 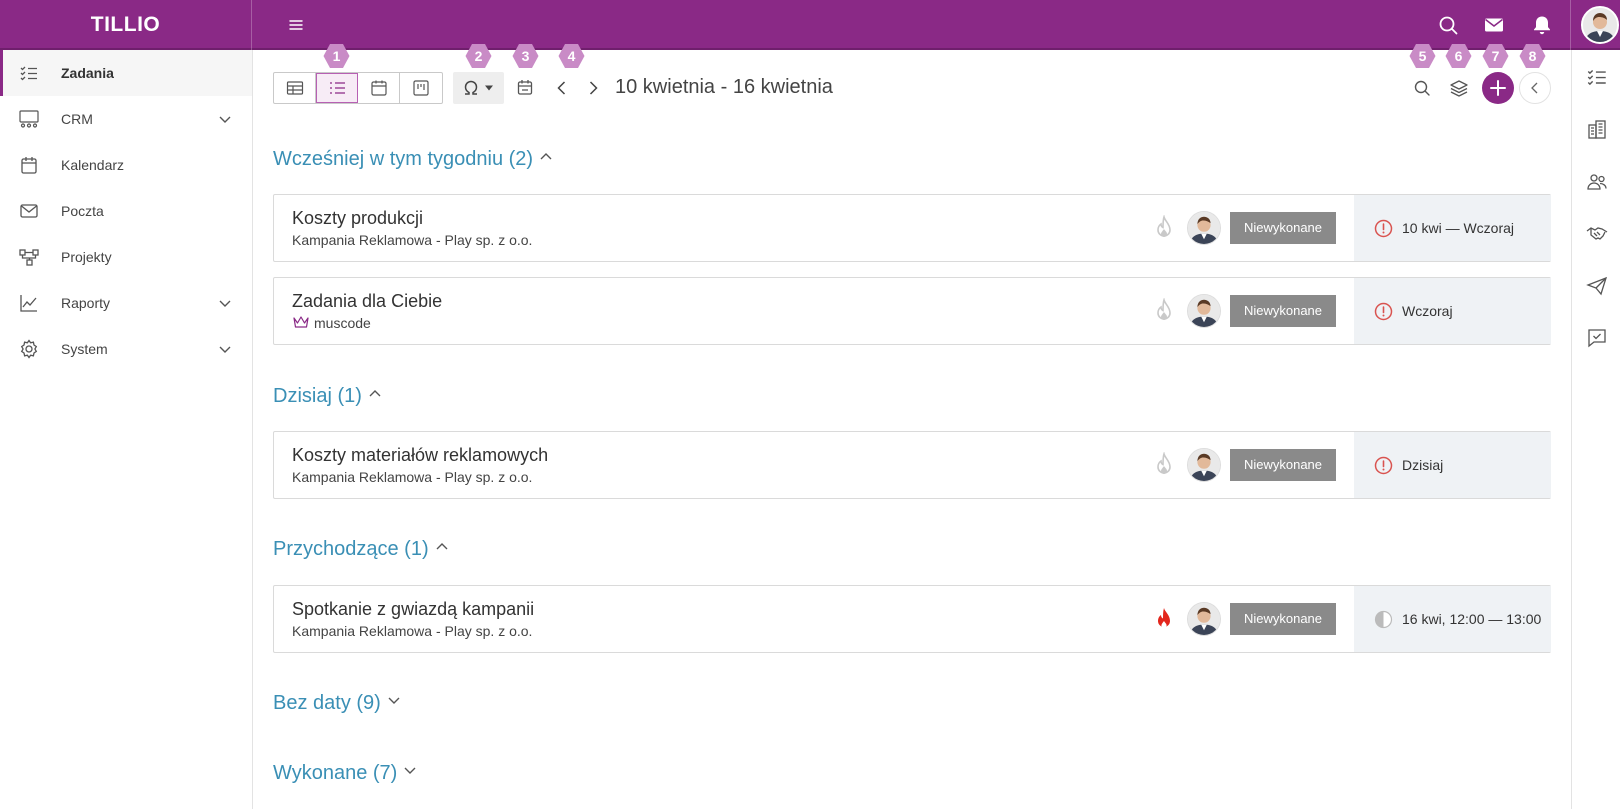 What do you see at coordinates (126, 165) in the screenshot?
I see `sidebar-item-kalendarz: Kalendarz` at bounding box center [126, 165].